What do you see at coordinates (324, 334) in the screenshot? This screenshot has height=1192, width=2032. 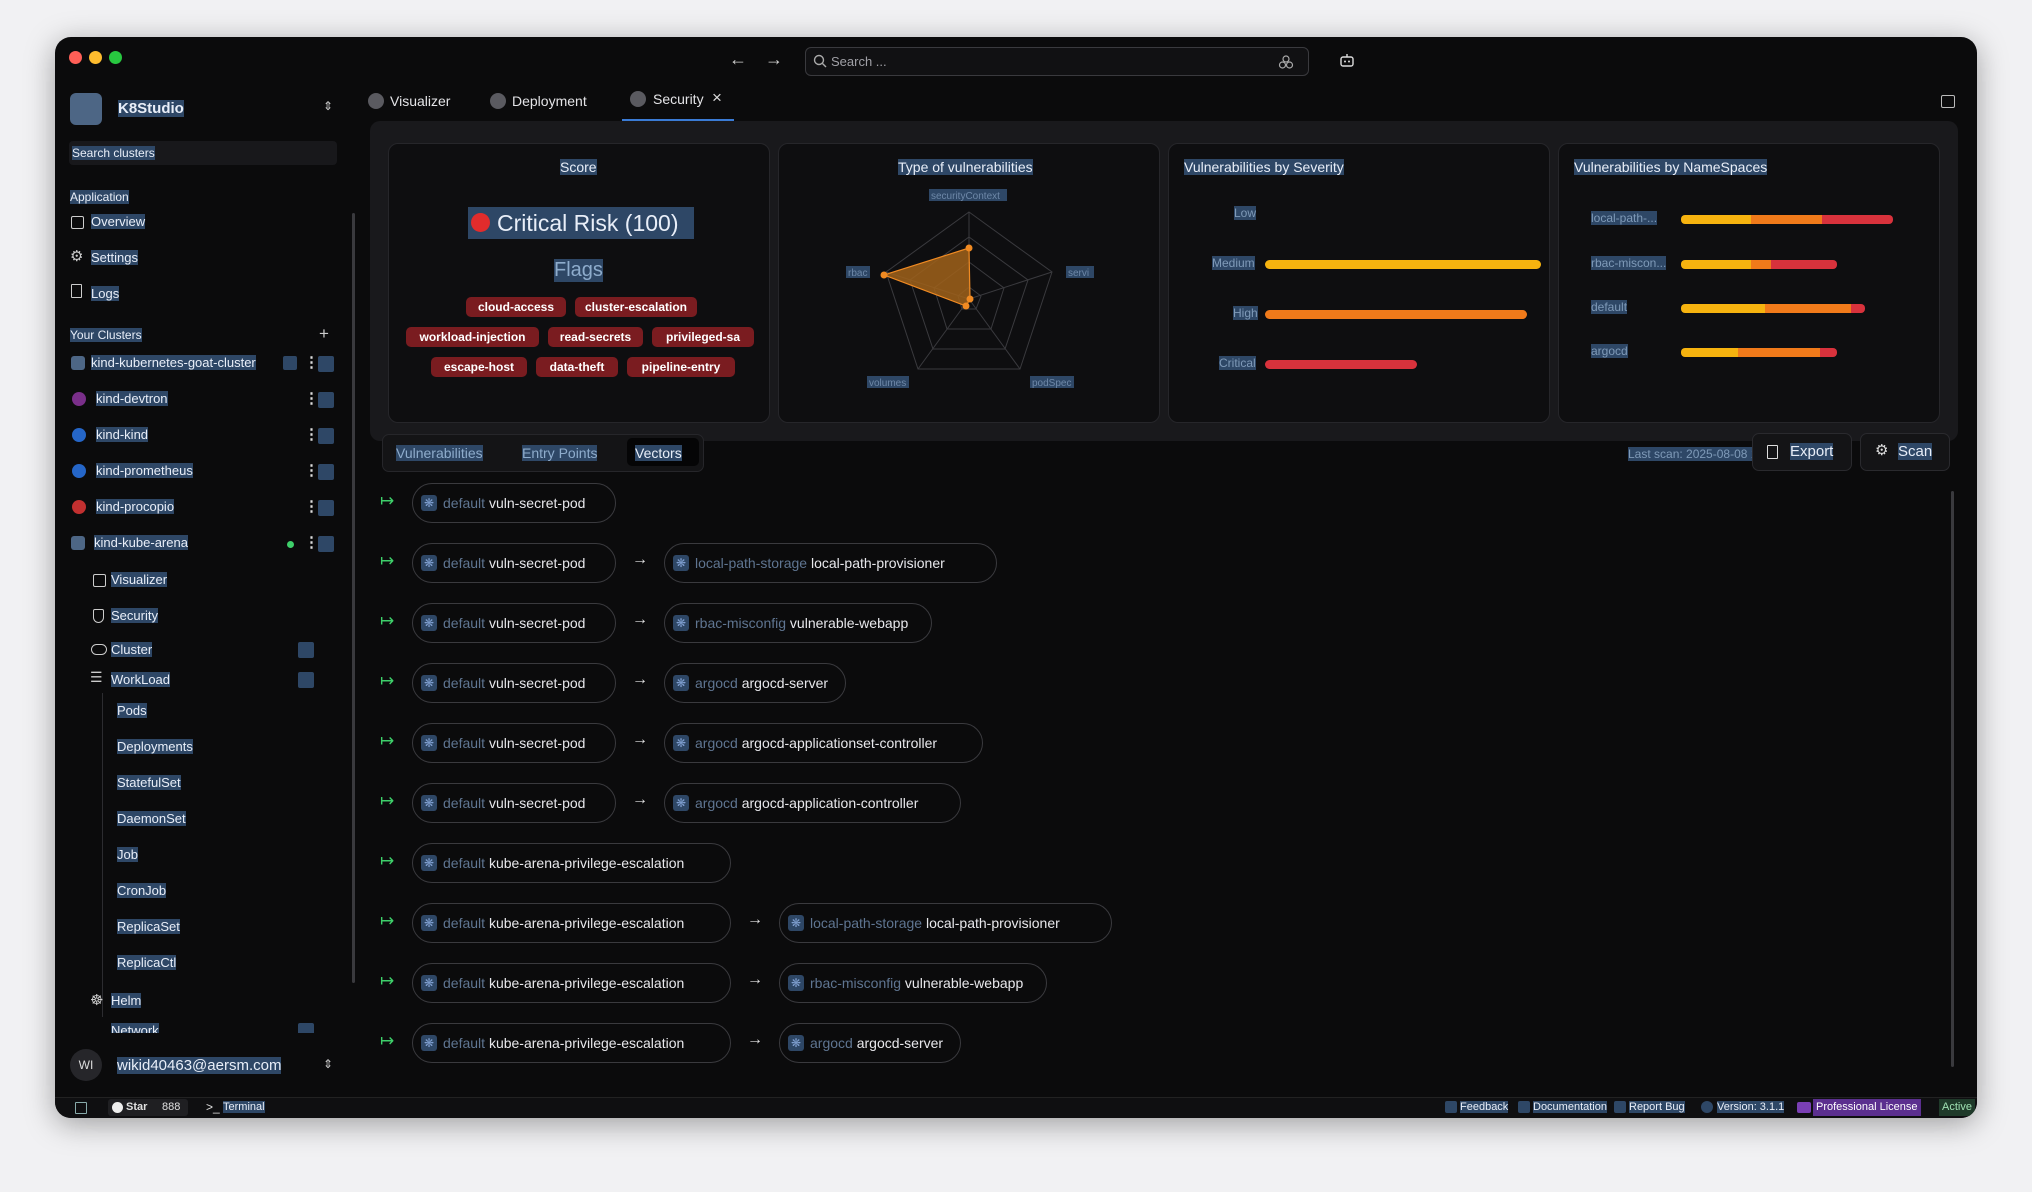 I see `add-cluster-icon: +` at bounding box center [324, 334].